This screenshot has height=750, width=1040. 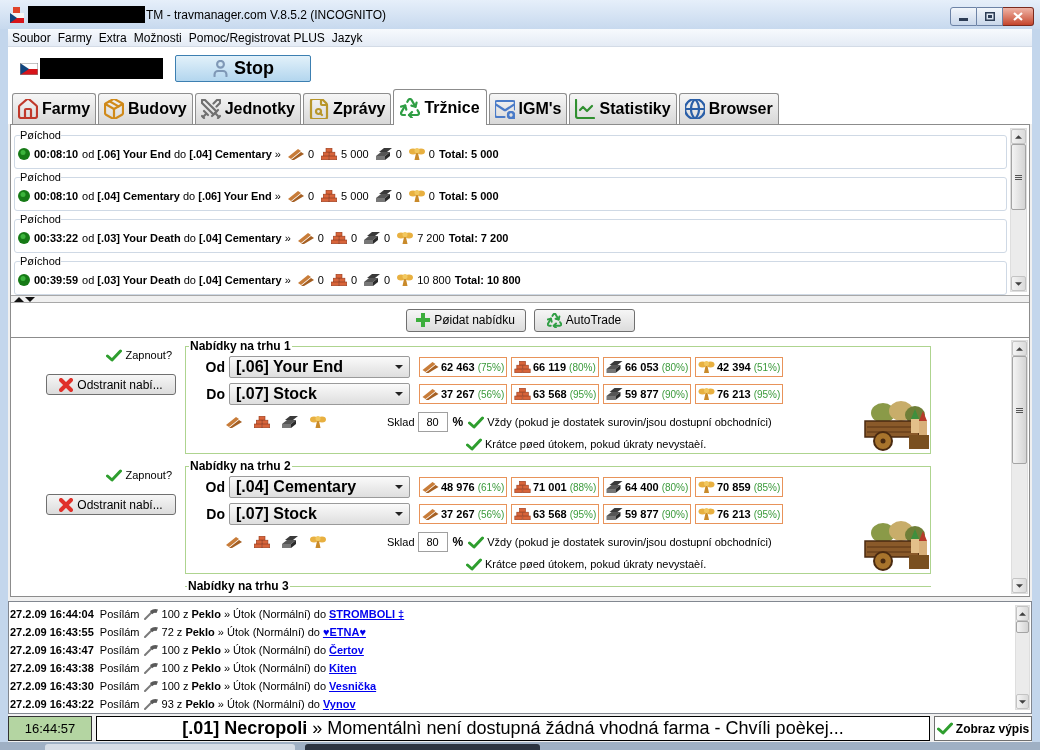 I want to click on clock-display: 16:44:57, so click(x=50, y=728).